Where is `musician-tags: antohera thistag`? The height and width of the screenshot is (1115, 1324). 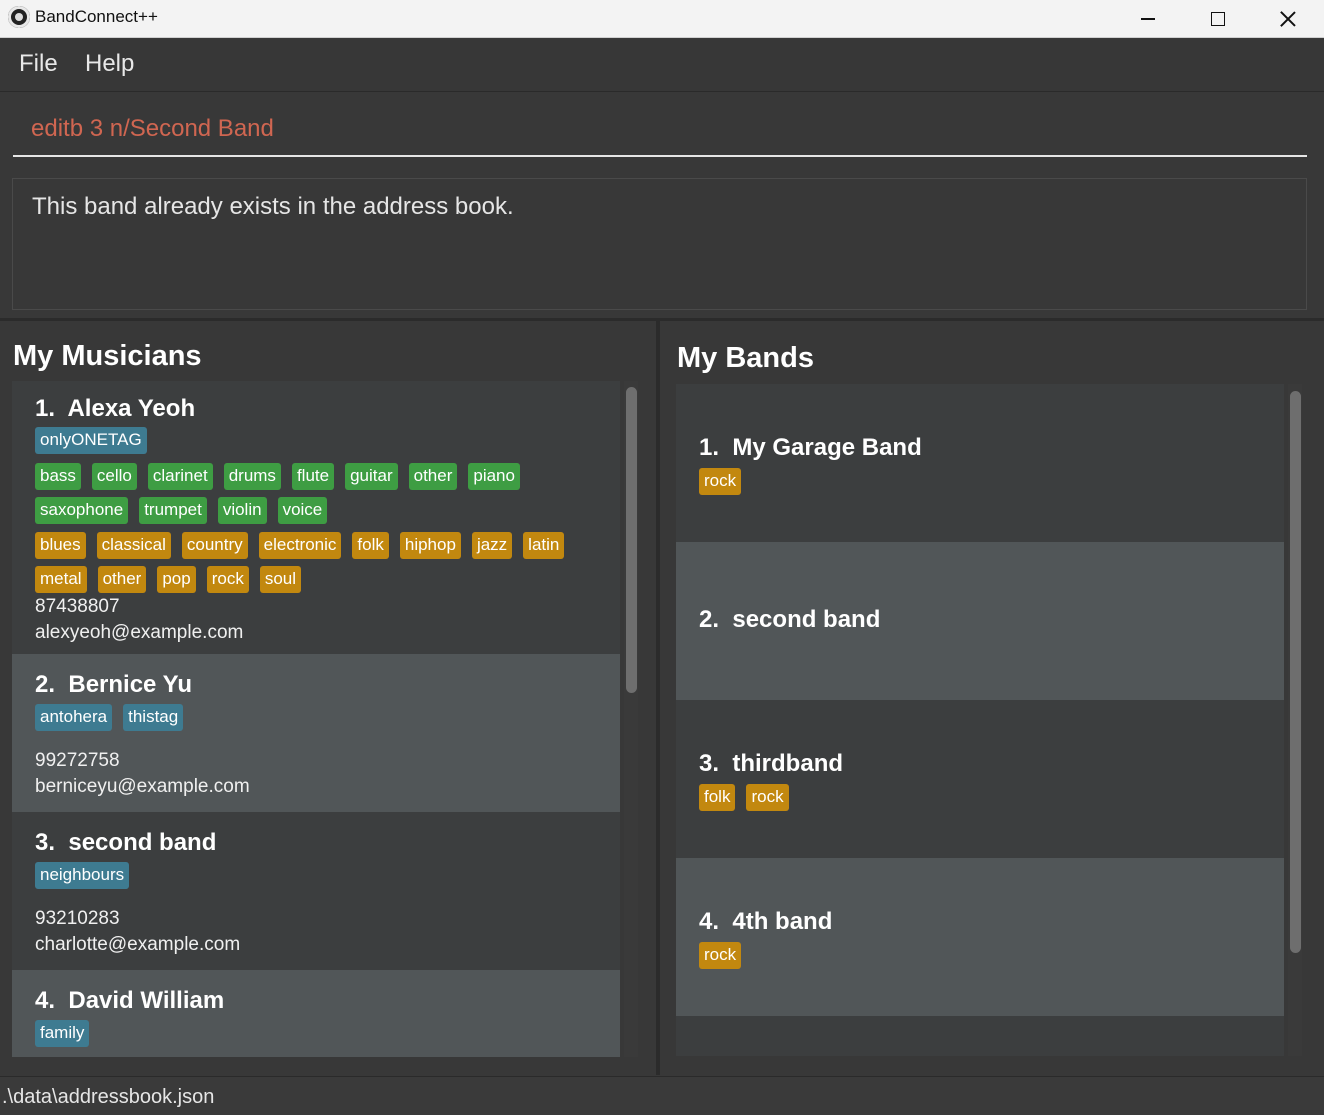
musician-tags: antohera thistag is located at coordinates (315, 717).